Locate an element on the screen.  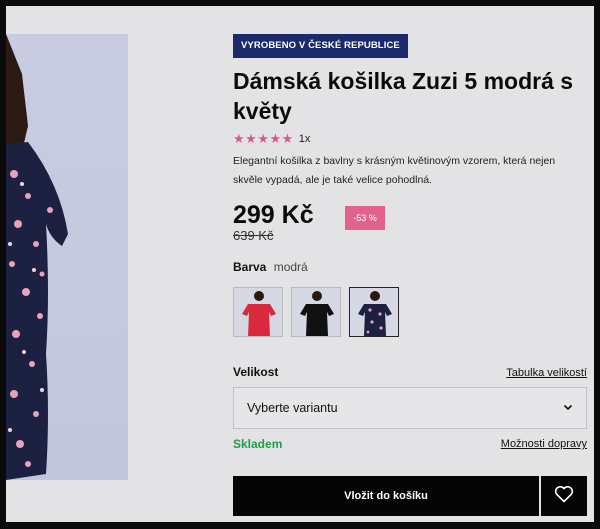
variant-select-value: Vyberte variantu is located at coordinates (292, 408).